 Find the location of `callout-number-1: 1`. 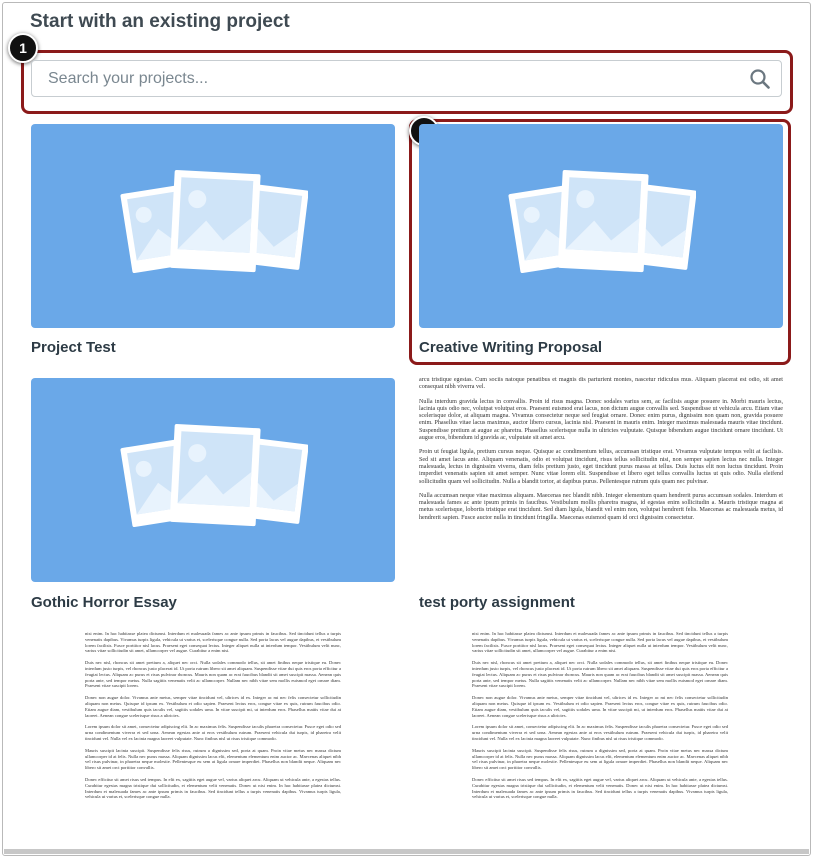

callout-number-1: 1 is located at coordinates (23, 48).